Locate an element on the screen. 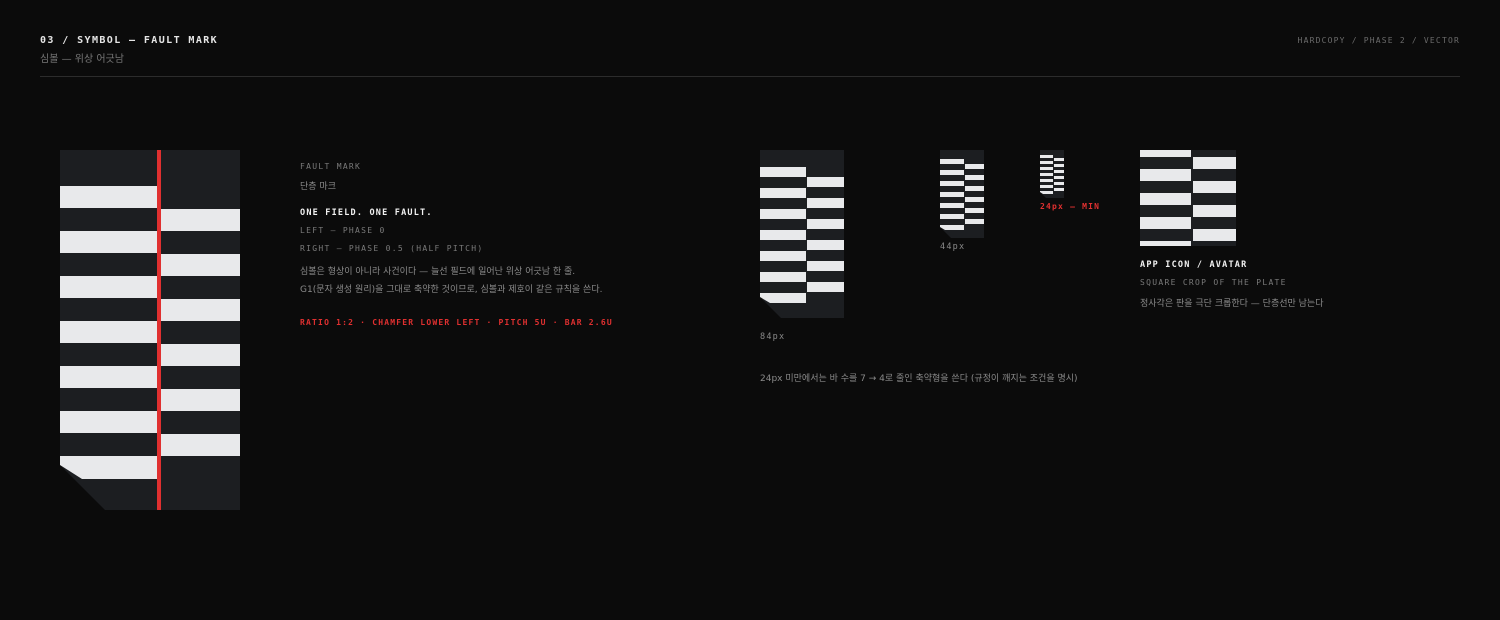 Image resolution: width=1500 pixels, height=620 pixels. right-spec: RIGHT — PHASE 0.5 (HALF PITCH) is located at coordinates (392, 248).